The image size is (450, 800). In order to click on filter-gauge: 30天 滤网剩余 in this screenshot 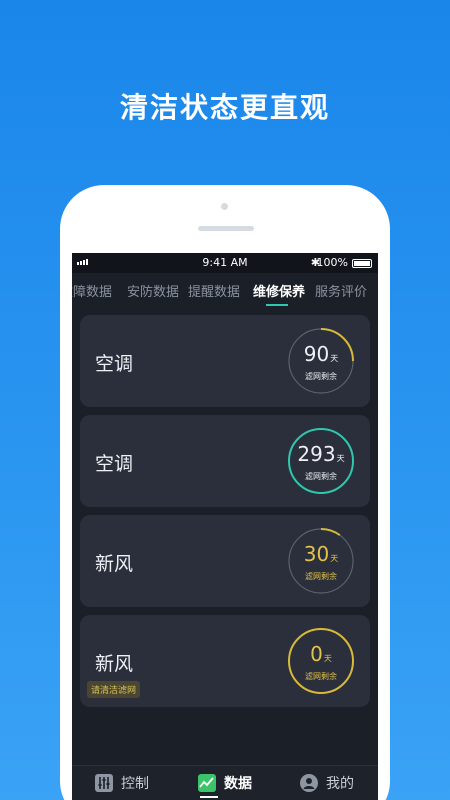, I will do `click(321, 561)`.